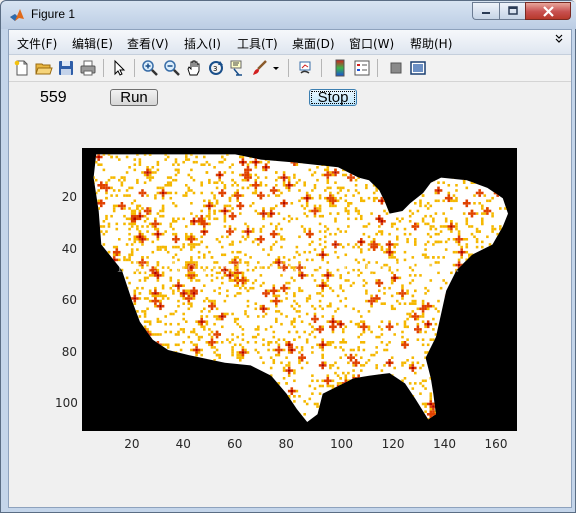 The image size is (576, 513). What do you see at coordinates (362, 68) in the screenshot?
I see `legend-button` at bounding box center [362, 68].